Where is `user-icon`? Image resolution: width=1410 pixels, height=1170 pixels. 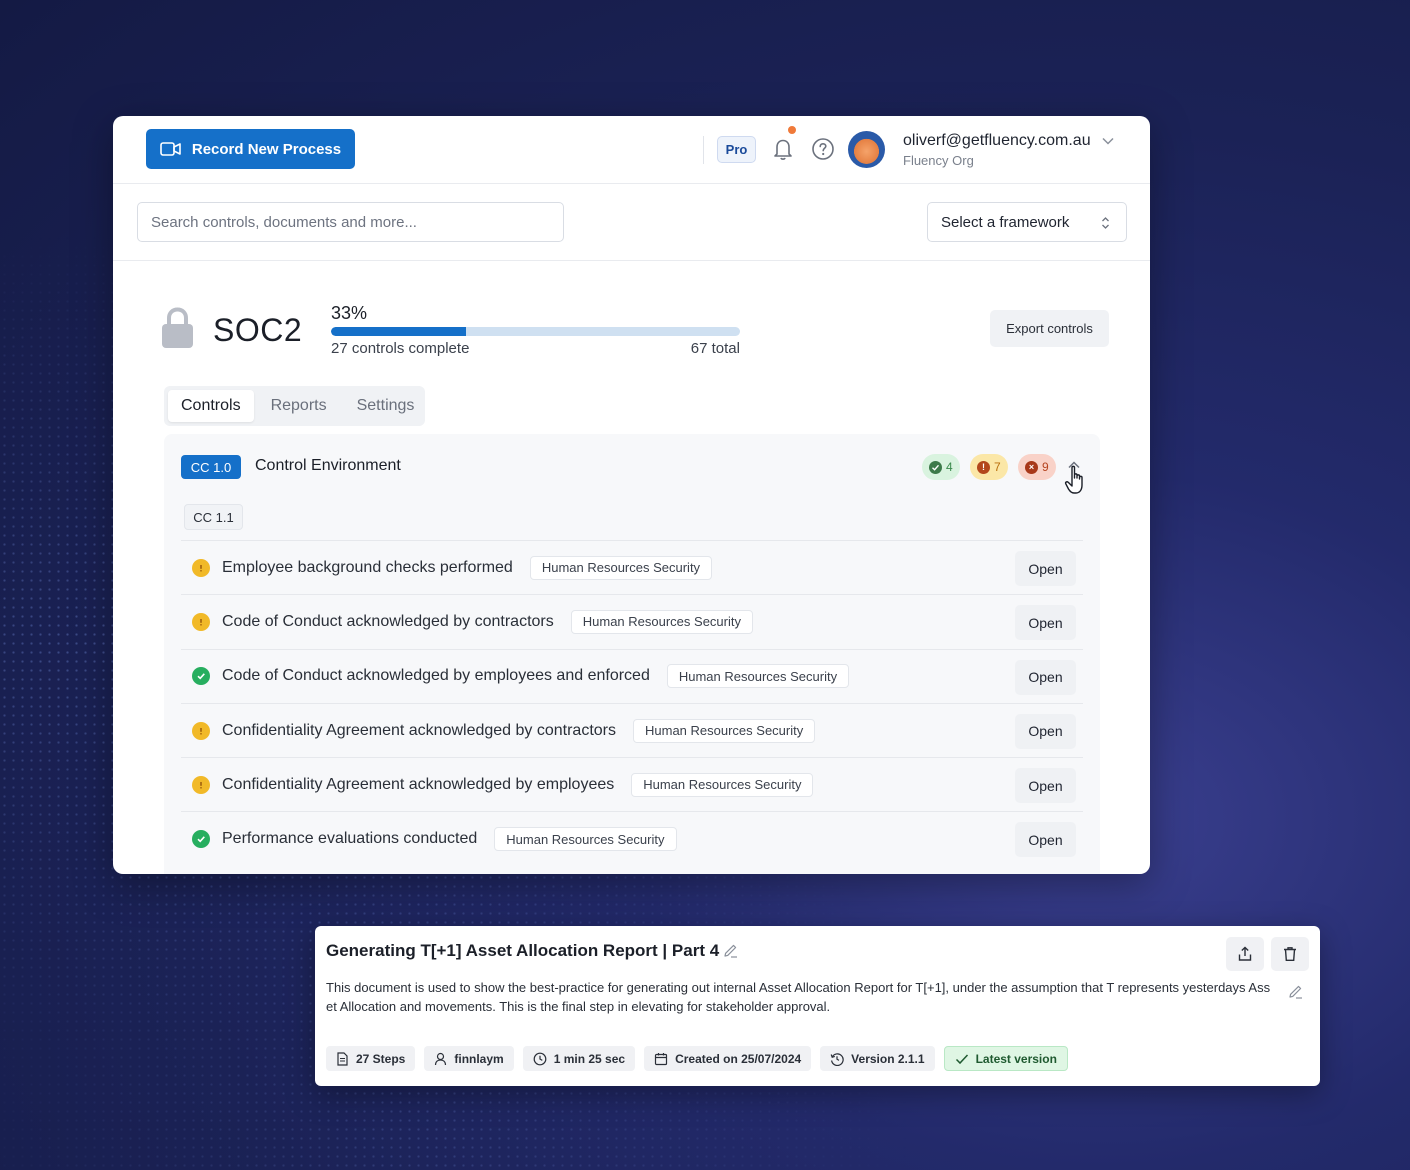 user-icon is located at coordinates (441, 1058).